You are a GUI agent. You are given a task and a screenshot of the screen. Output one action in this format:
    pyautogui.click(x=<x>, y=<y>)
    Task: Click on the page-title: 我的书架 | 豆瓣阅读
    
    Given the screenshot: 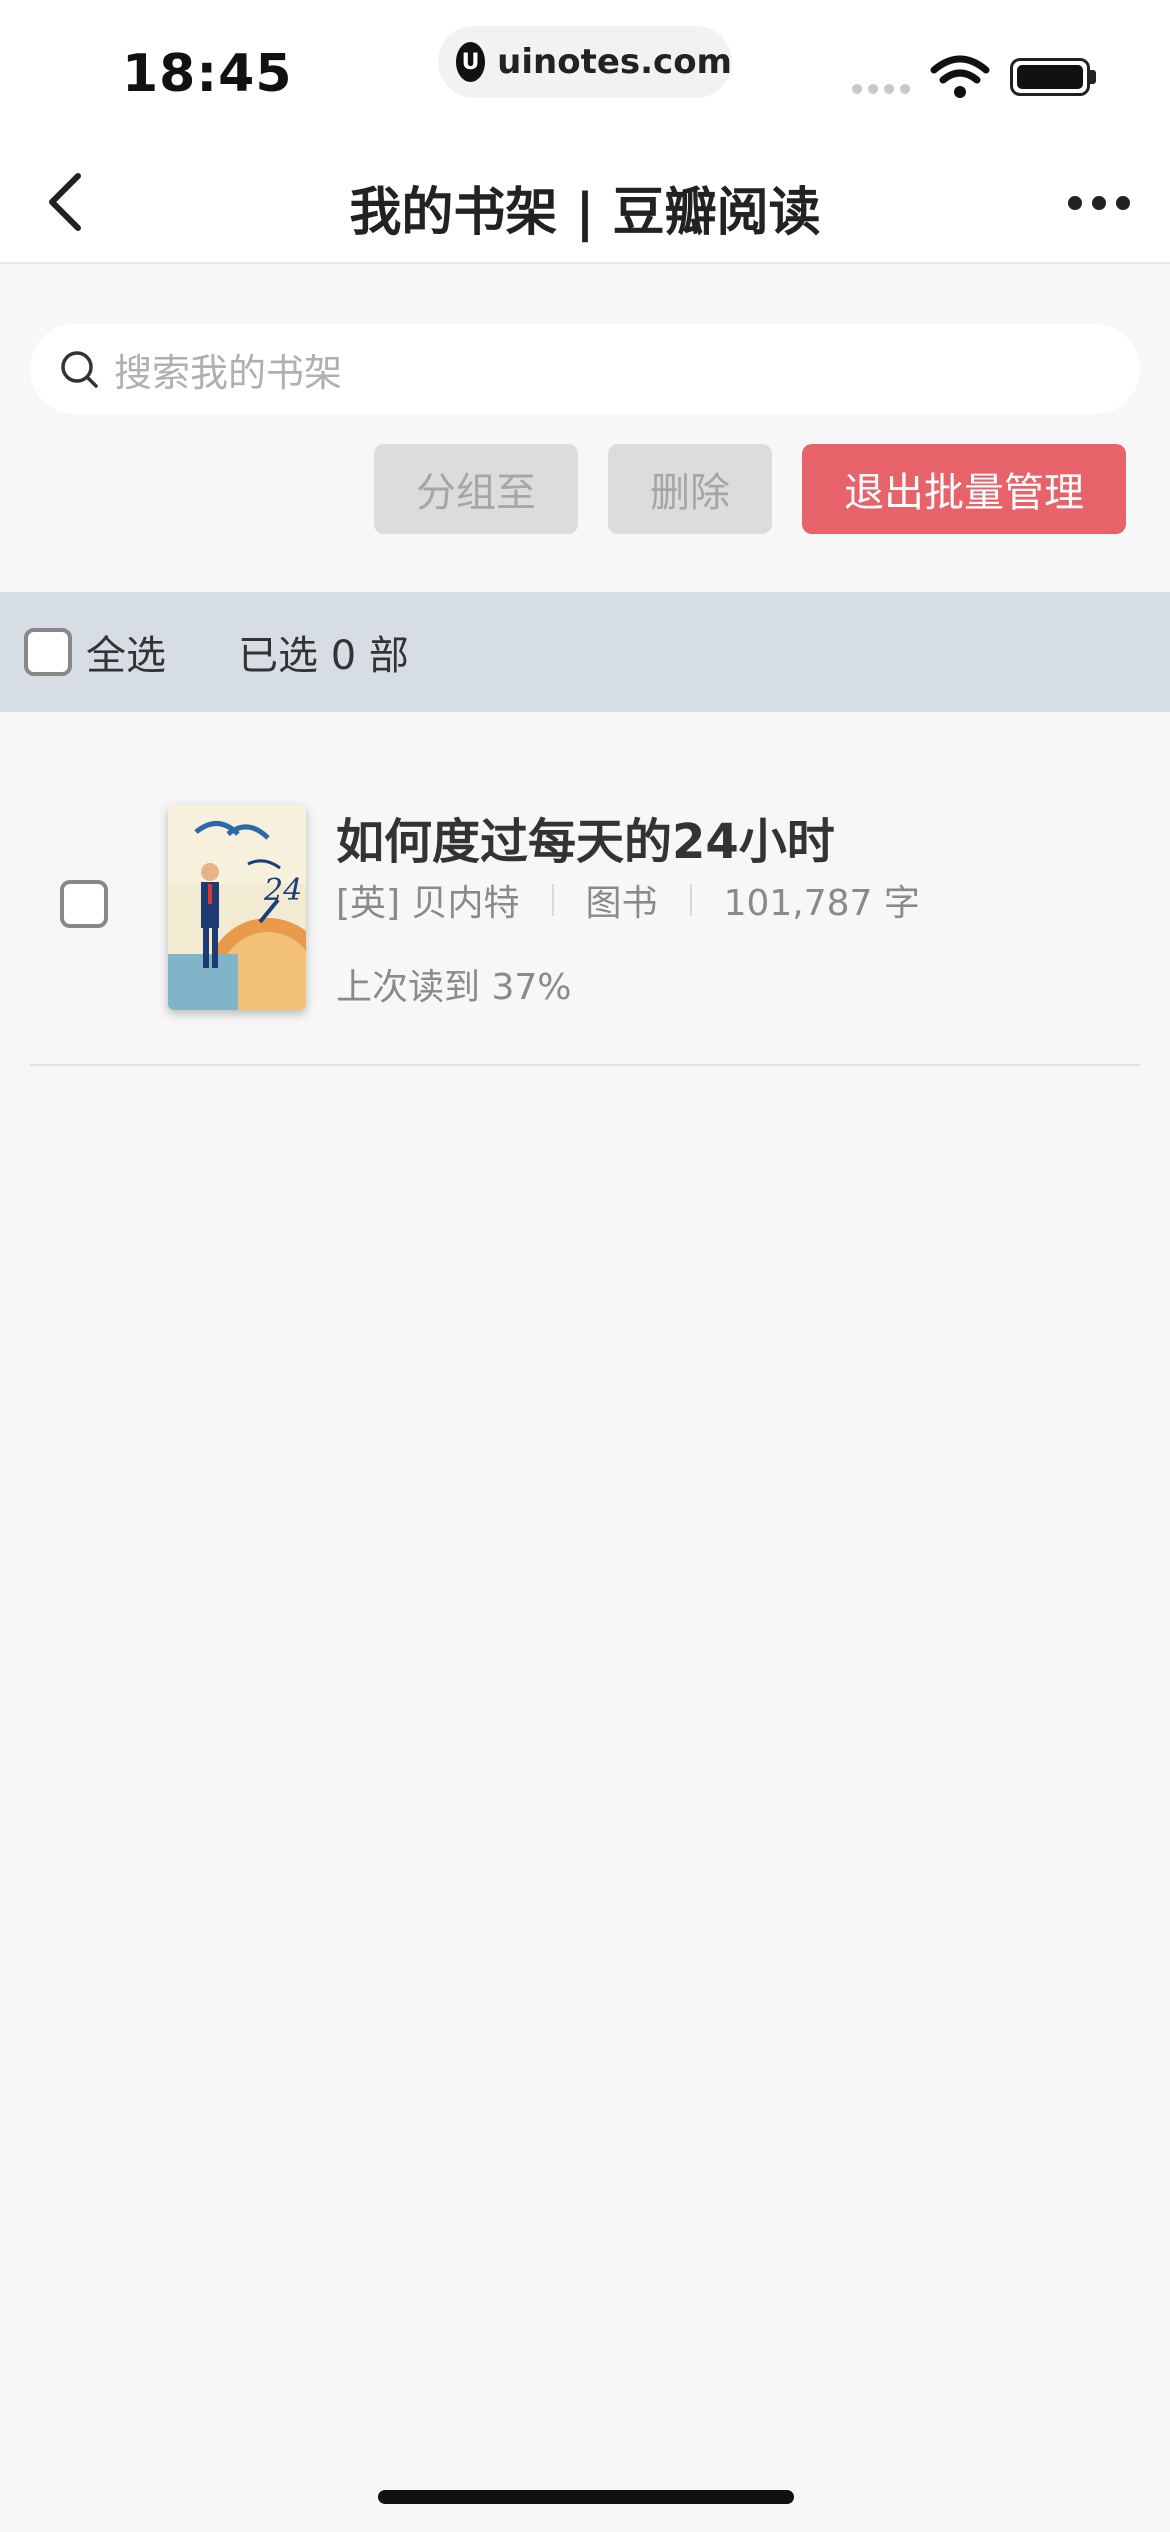 What is the action you would take?
    pyautogui.click(x=585, y=213)
    